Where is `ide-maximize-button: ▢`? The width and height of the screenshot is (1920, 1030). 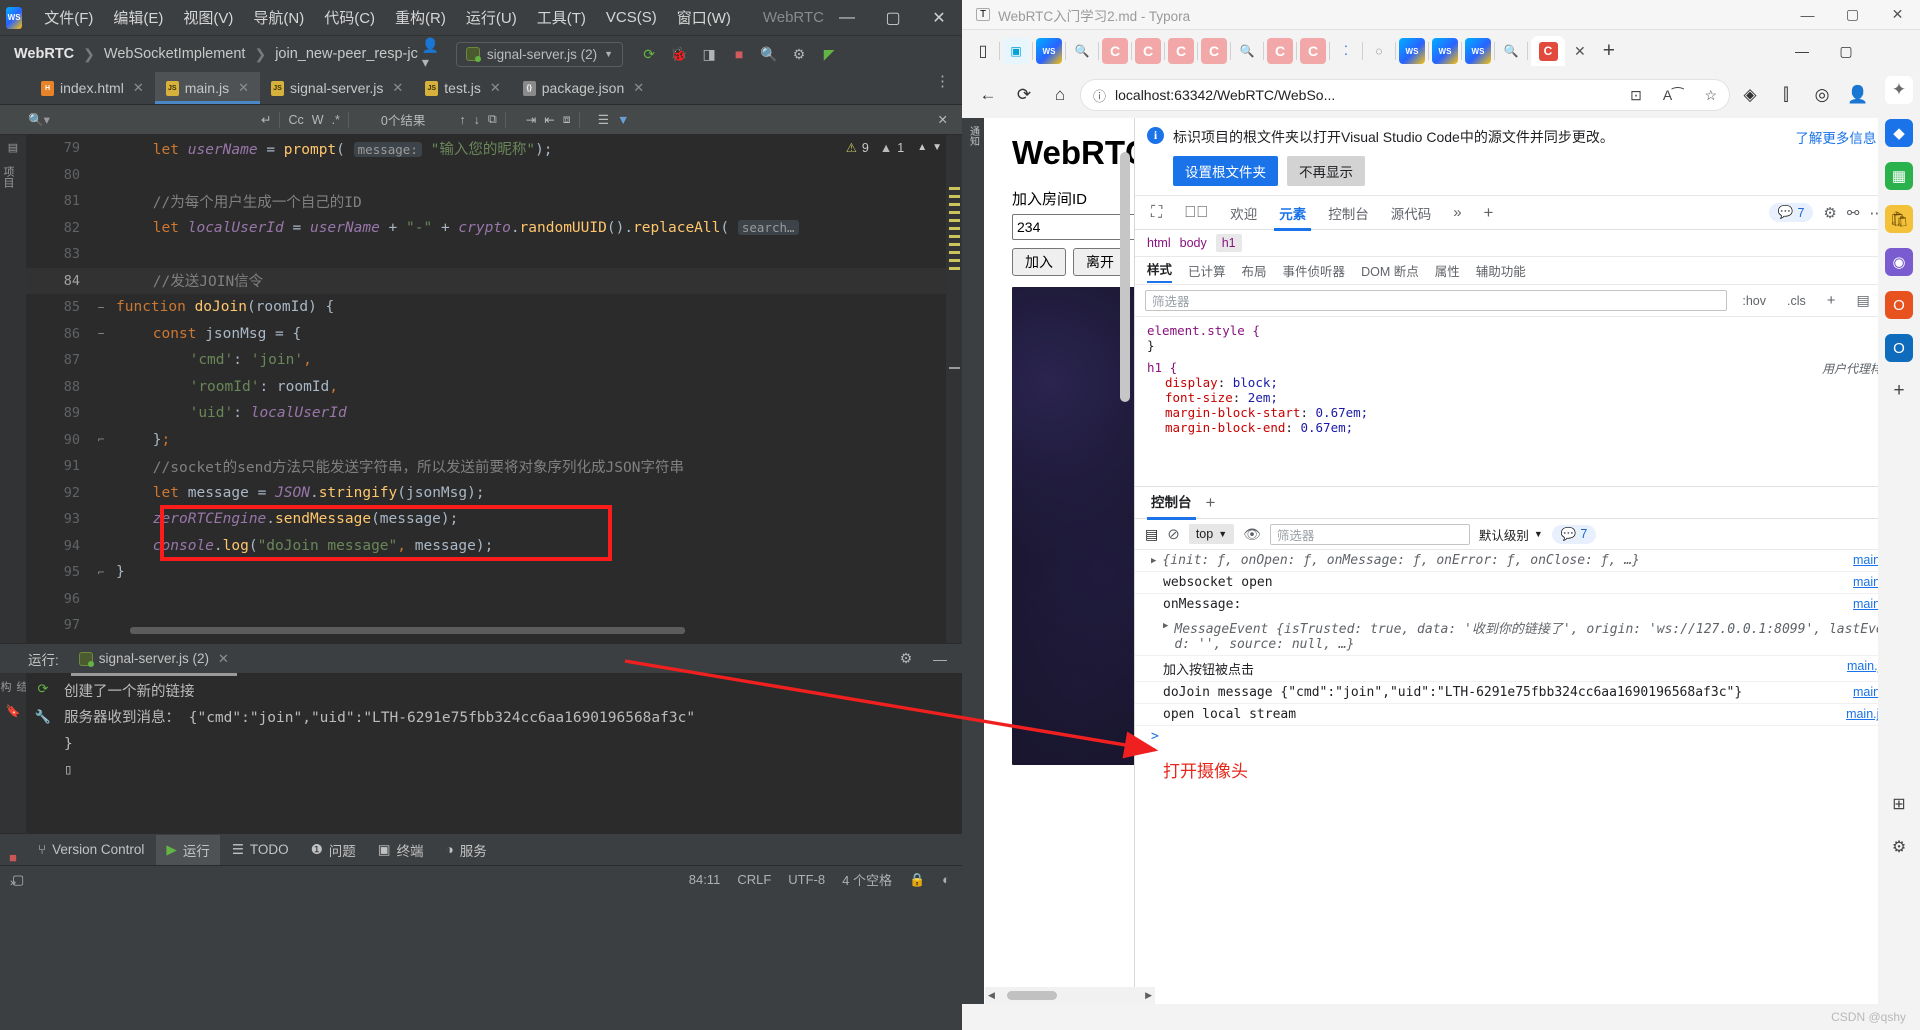 ide-maximize-button: ▢ is located at coordinates (893, 18).